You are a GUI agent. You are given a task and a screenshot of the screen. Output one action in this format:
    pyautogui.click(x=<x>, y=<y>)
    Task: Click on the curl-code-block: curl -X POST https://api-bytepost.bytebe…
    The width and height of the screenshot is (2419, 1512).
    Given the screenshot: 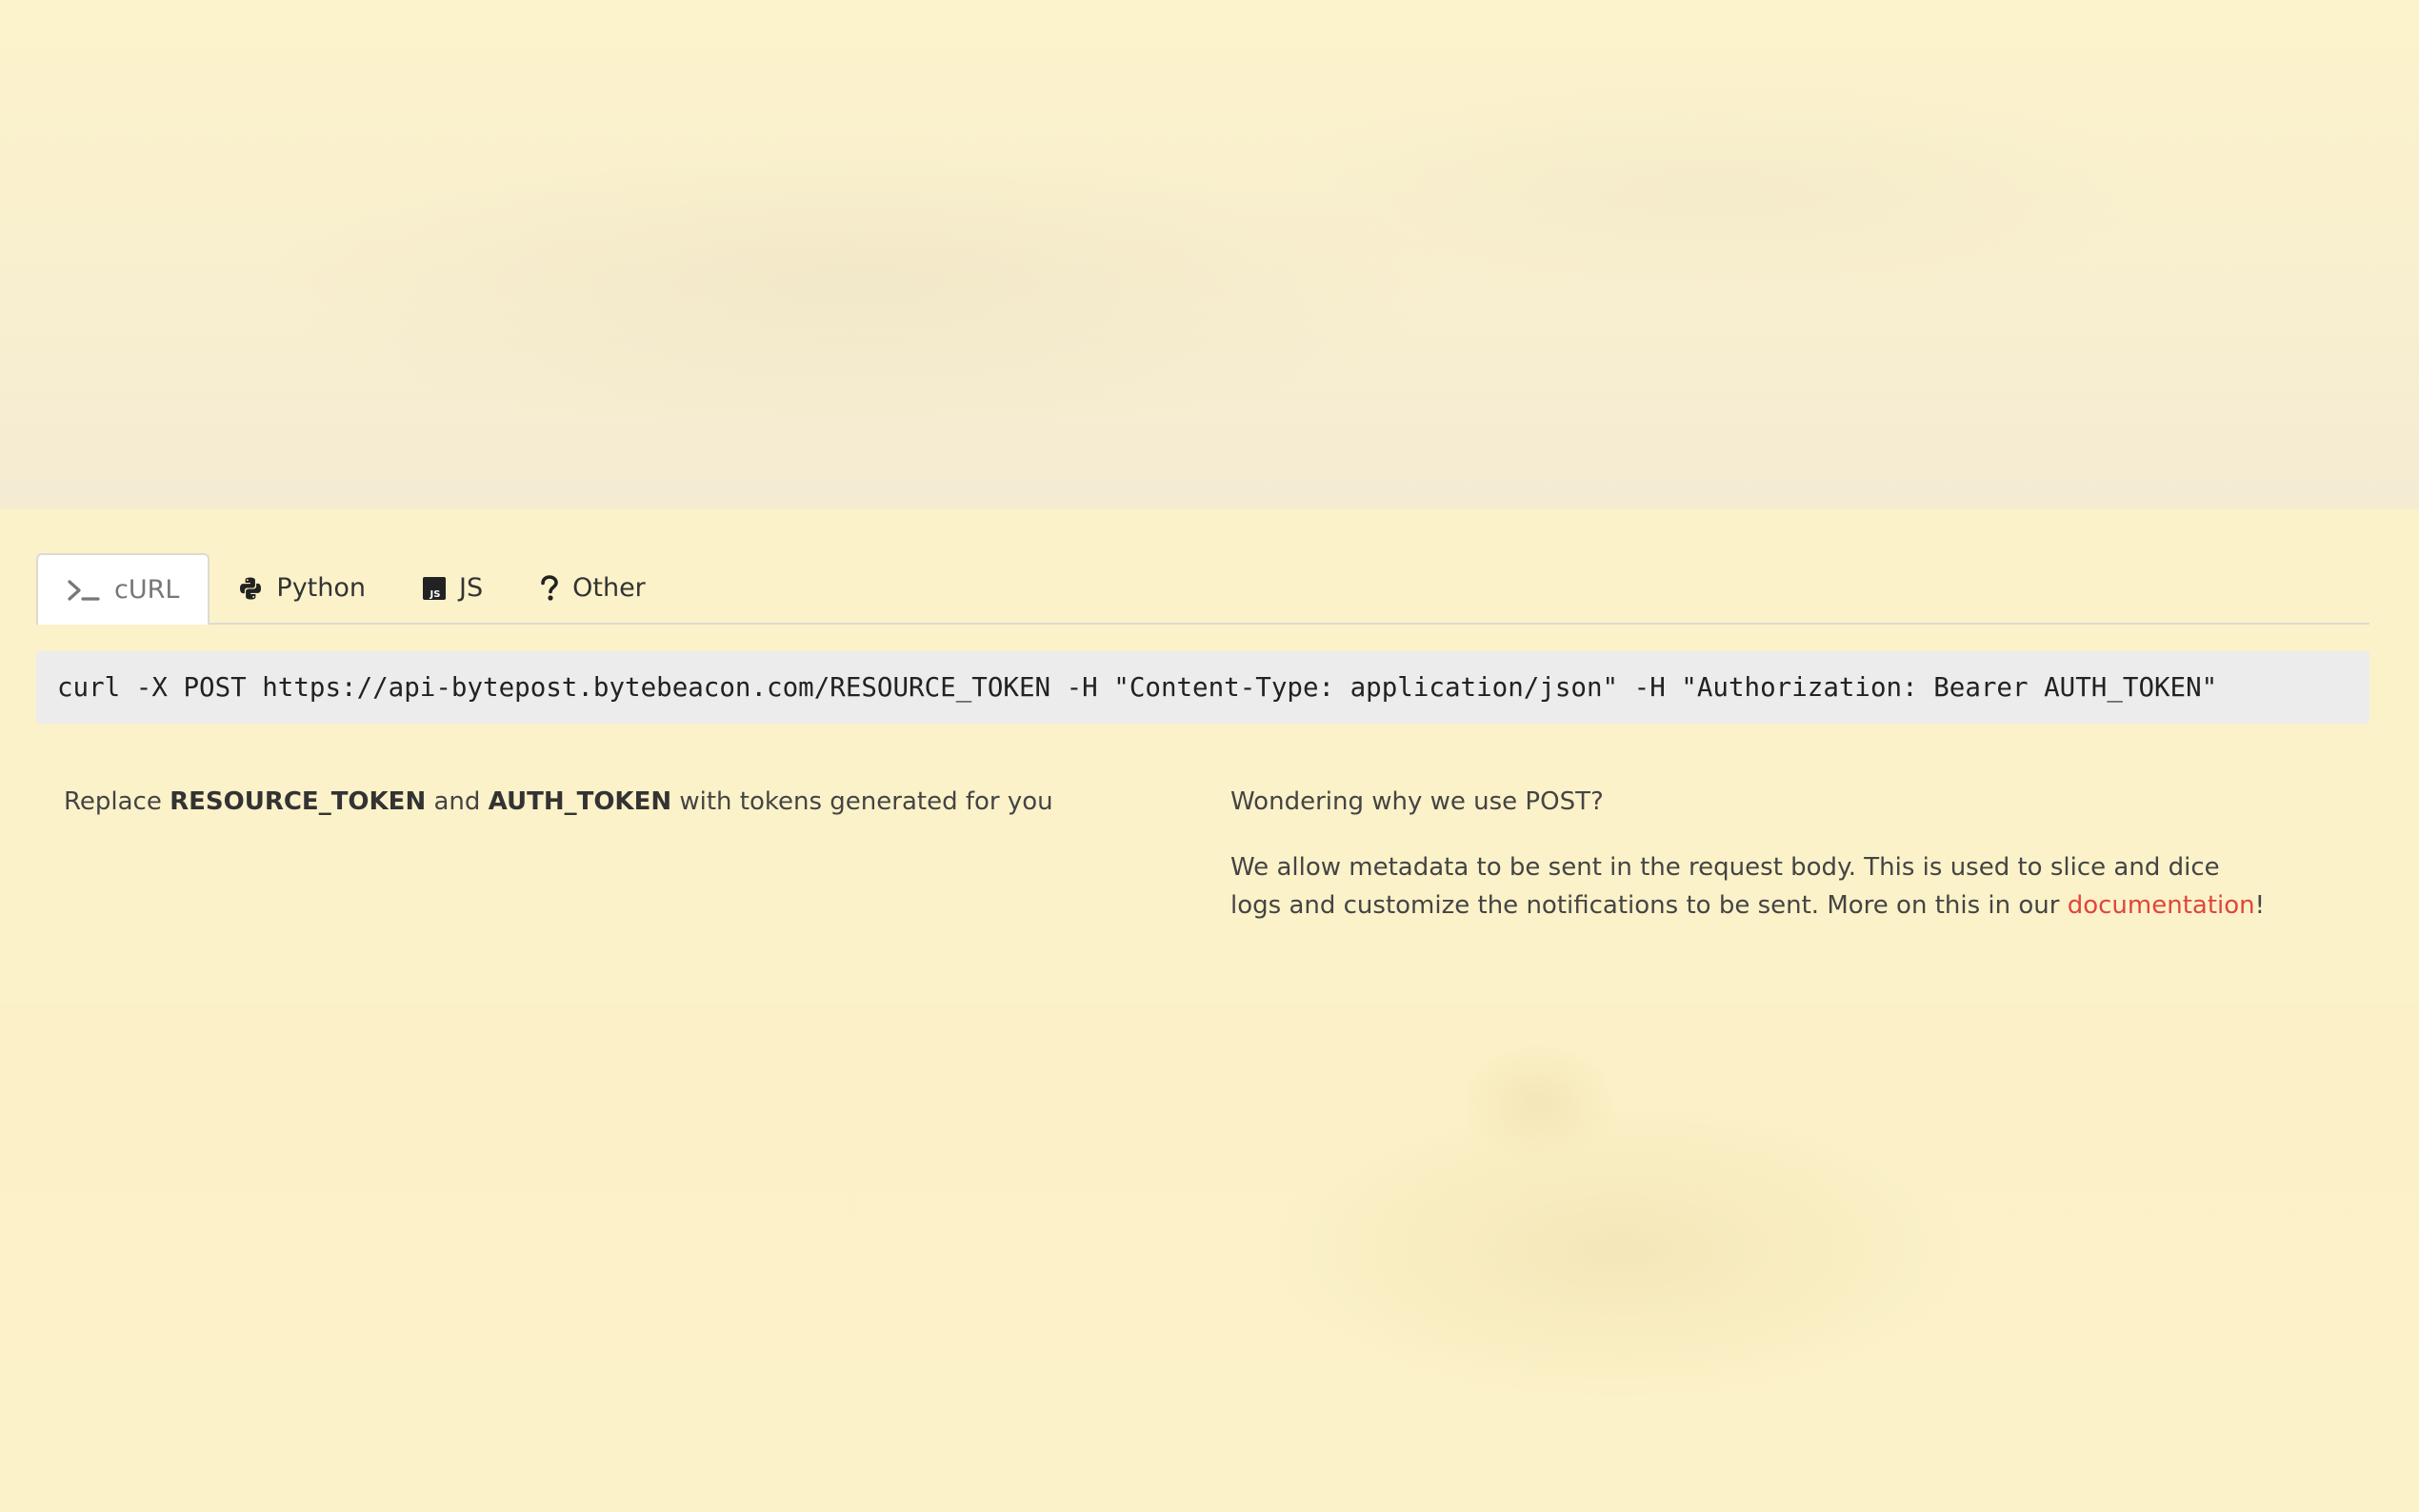 What is the action you would take?
    pyautogui.click(x=1202, y=687)
    